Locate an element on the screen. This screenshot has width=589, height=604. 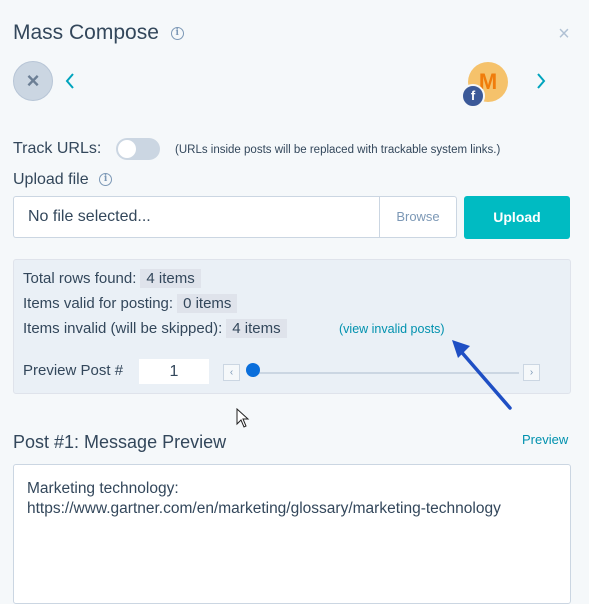
valid-items-label: Items valid for posting: is located at coordinates (98, 303).